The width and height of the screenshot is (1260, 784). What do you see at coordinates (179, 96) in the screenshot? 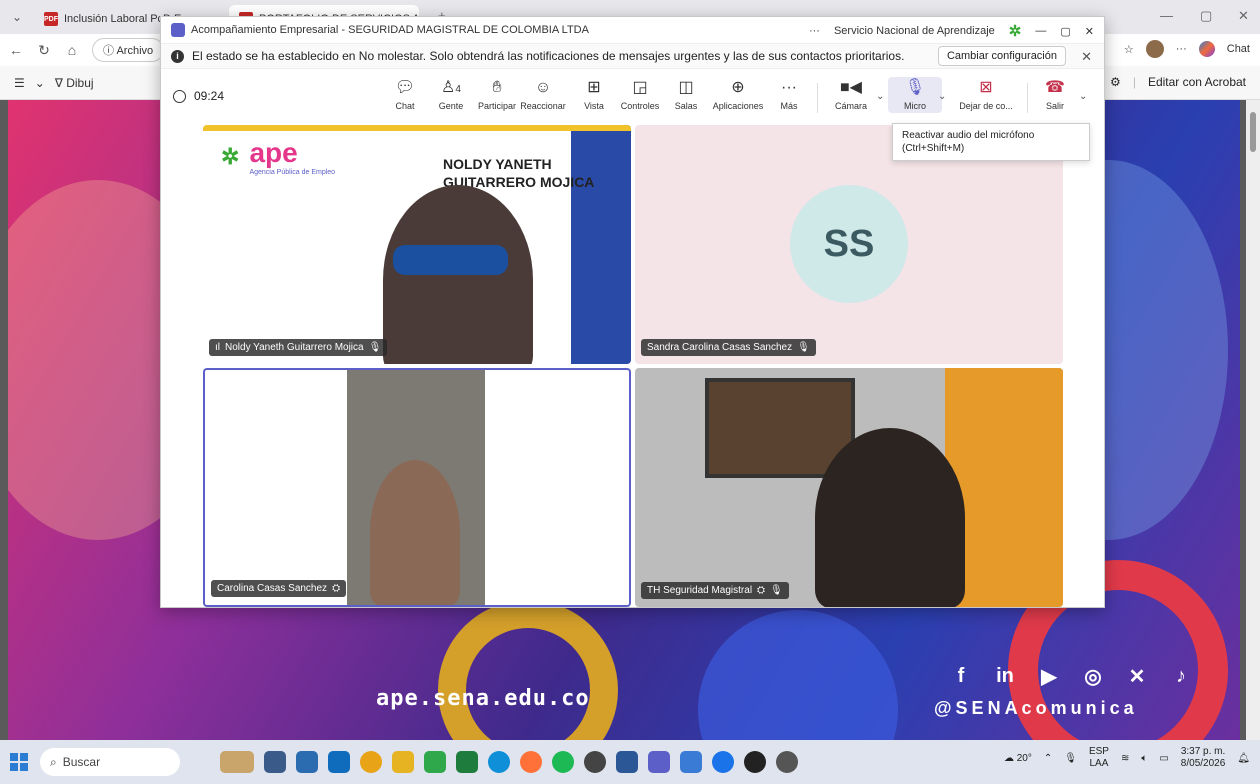
I see `shield-icon` at bounding box center [179, 96].